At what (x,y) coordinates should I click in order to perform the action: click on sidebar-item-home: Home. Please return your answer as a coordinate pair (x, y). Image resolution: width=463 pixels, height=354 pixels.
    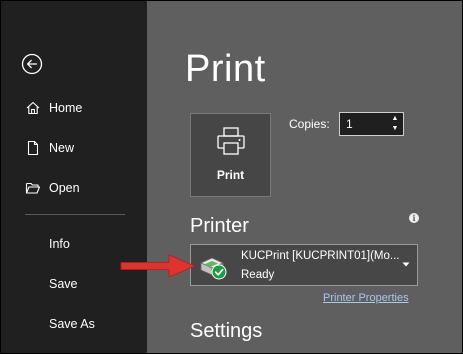
    Looking at the image, I should click on (74, 108).